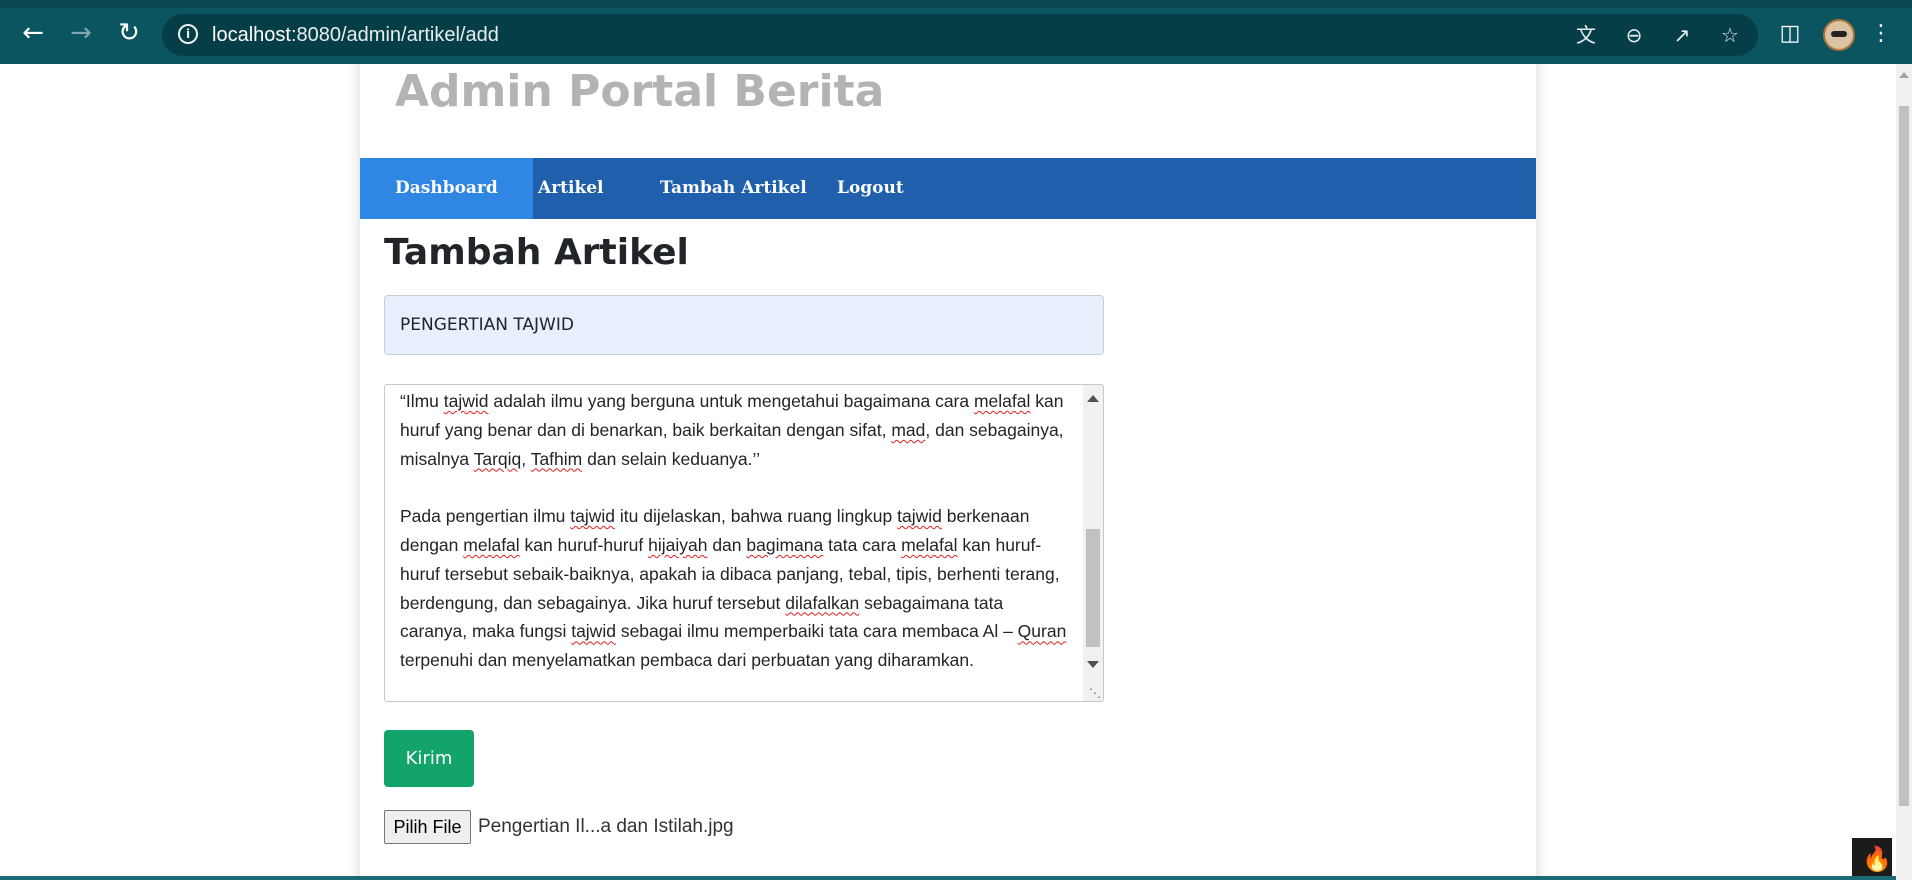  I want to click on flame-icon: 🔥, so click(1877, 859).